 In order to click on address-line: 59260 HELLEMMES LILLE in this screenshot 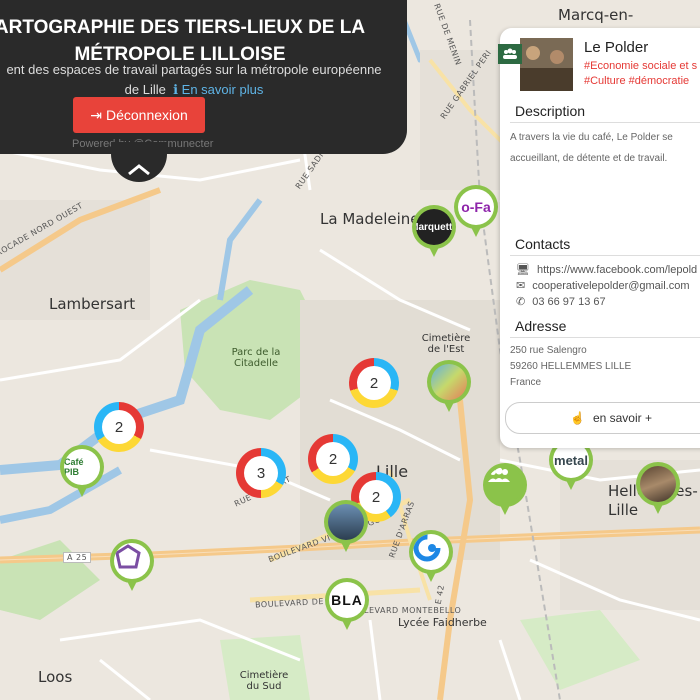, I will do `click(571, 366)`.